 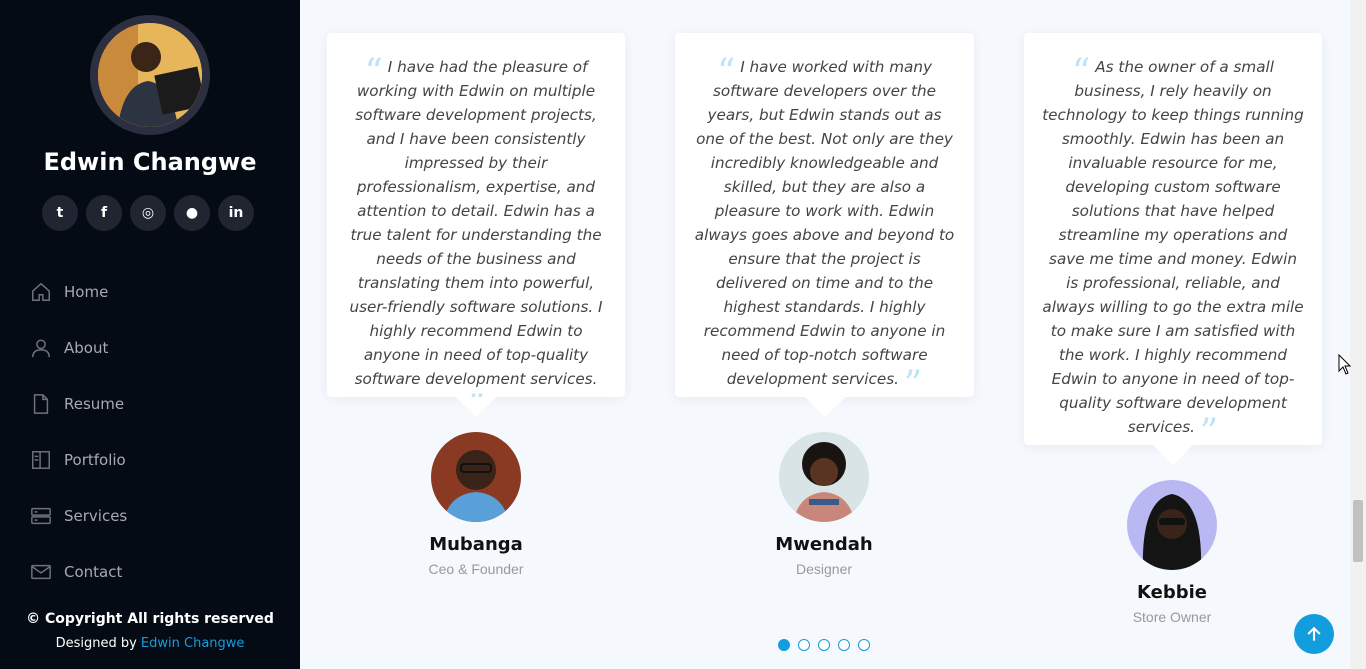 What do you see at coordinates (1172, 592) in the screenshot?
I see `author-name: Kebbie` at bounding box center [1172, 592].